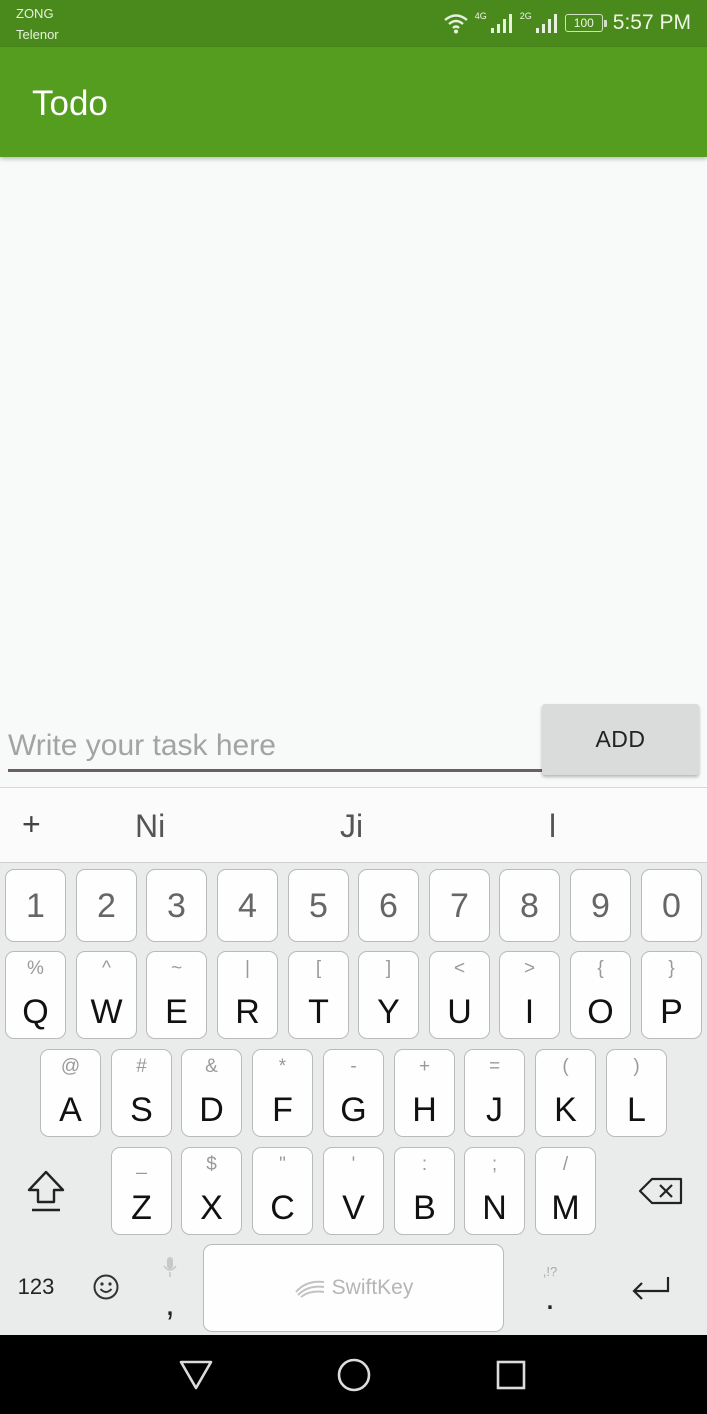  I want to click on key-3: 3, so click(176, 905).